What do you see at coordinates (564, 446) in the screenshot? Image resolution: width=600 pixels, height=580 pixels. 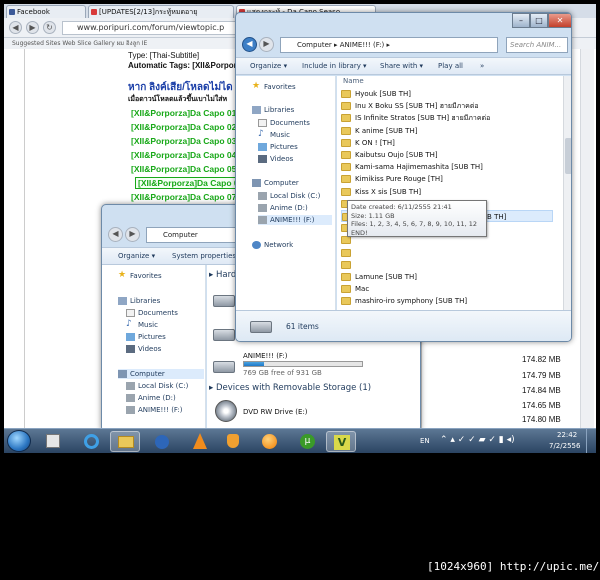 I see `clock-date: 7/2/2556` at bounding box center [564, 446].